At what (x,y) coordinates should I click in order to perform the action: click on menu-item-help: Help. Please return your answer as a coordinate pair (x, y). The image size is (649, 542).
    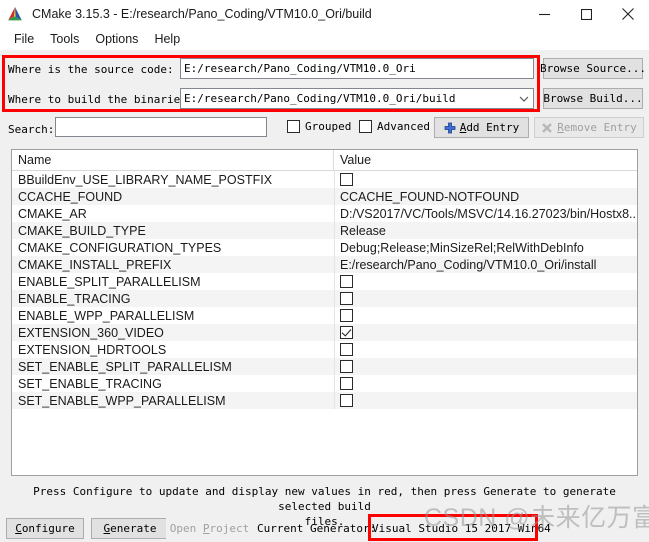
    Looking at the image, I should click on (167, 39).